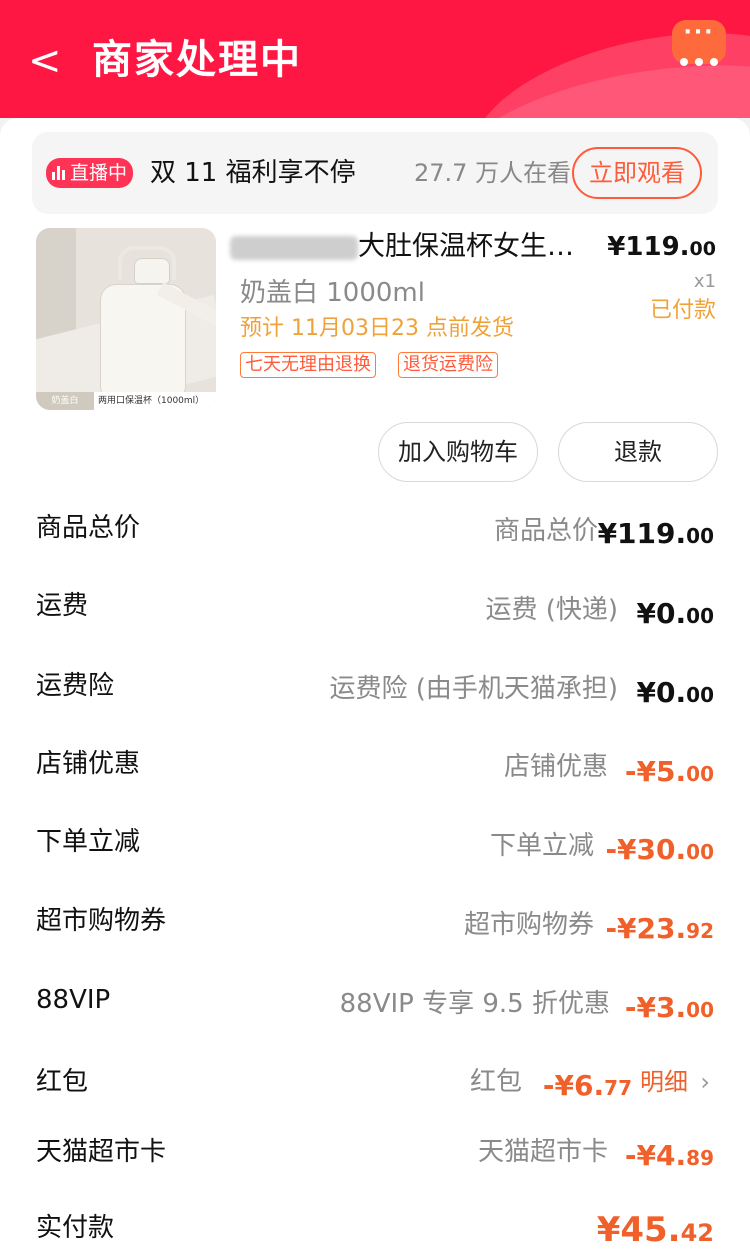 This screenshot has height=1251, width=750. I want to click on live-promo-text: 双 11 福利享不停, so click(253, 173).